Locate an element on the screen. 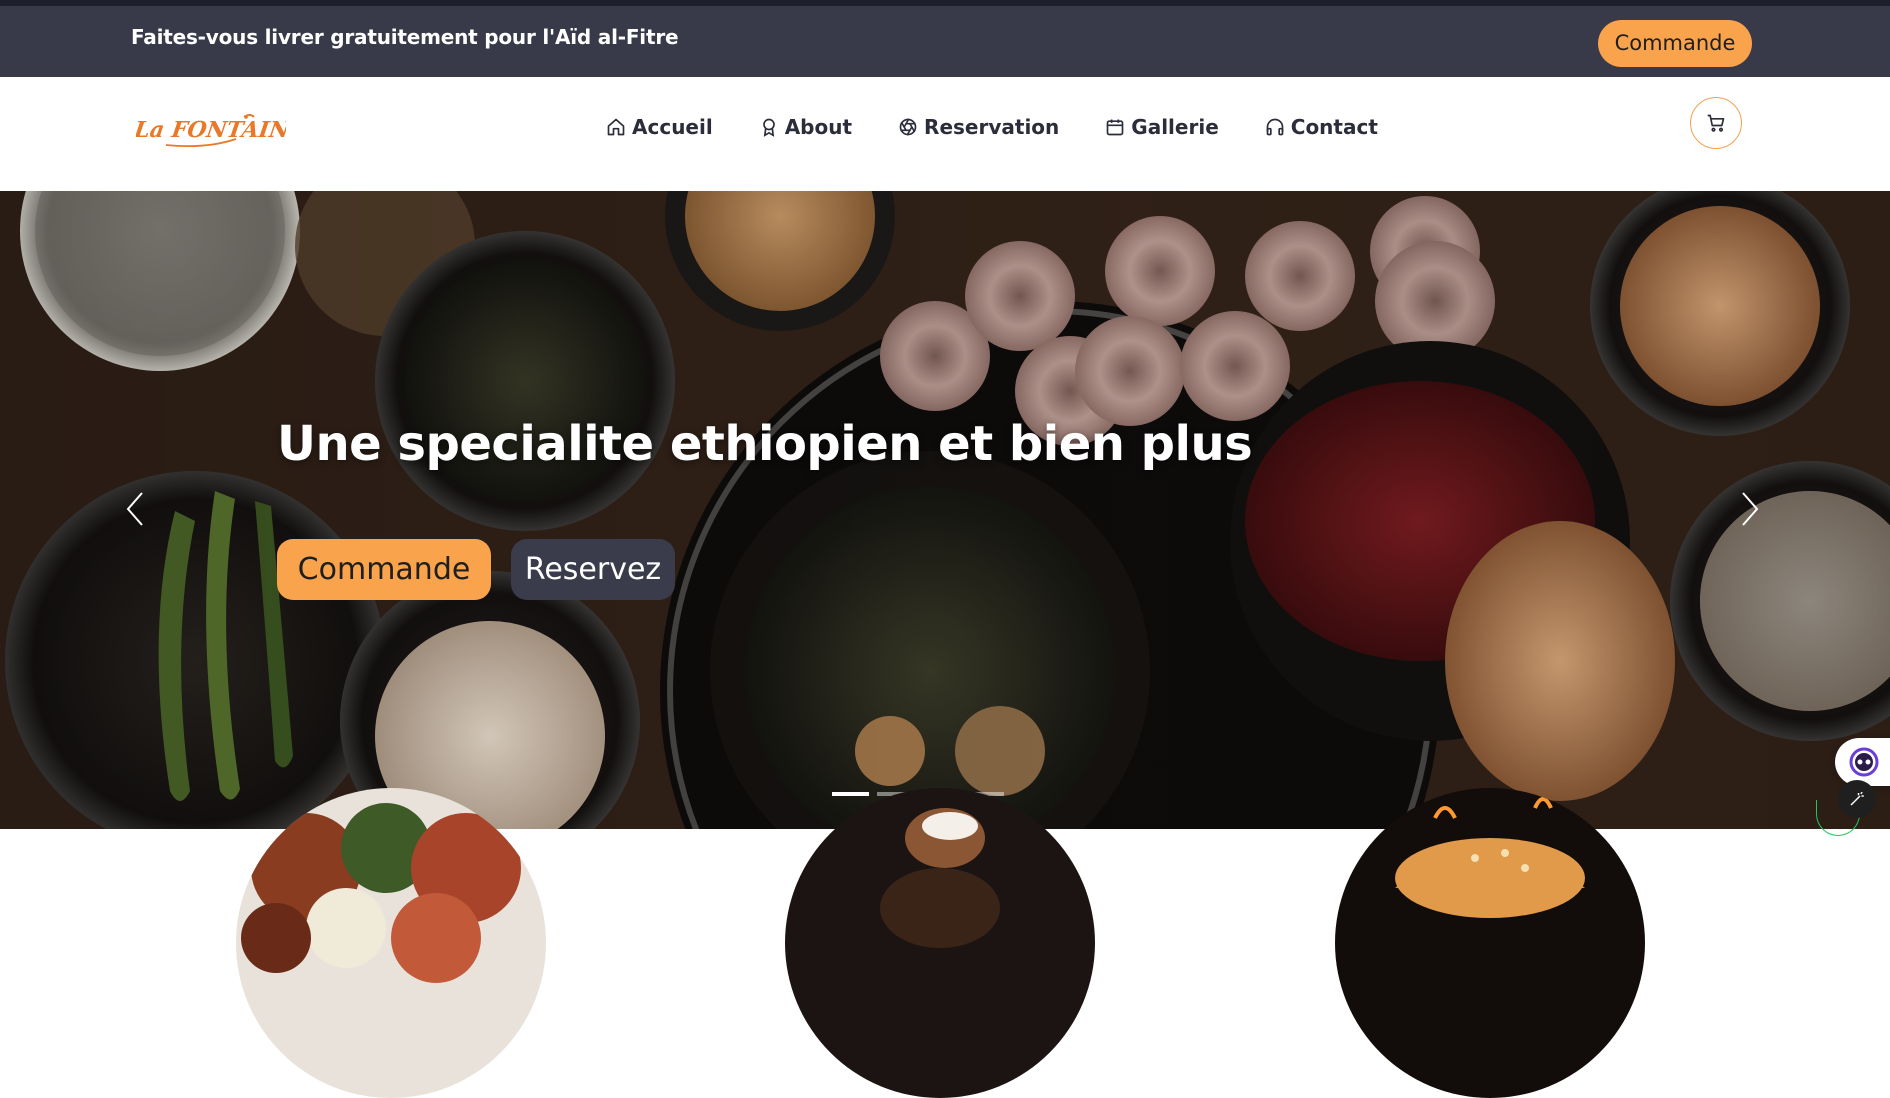  chat-widget is located at coordinates (1862, 762).